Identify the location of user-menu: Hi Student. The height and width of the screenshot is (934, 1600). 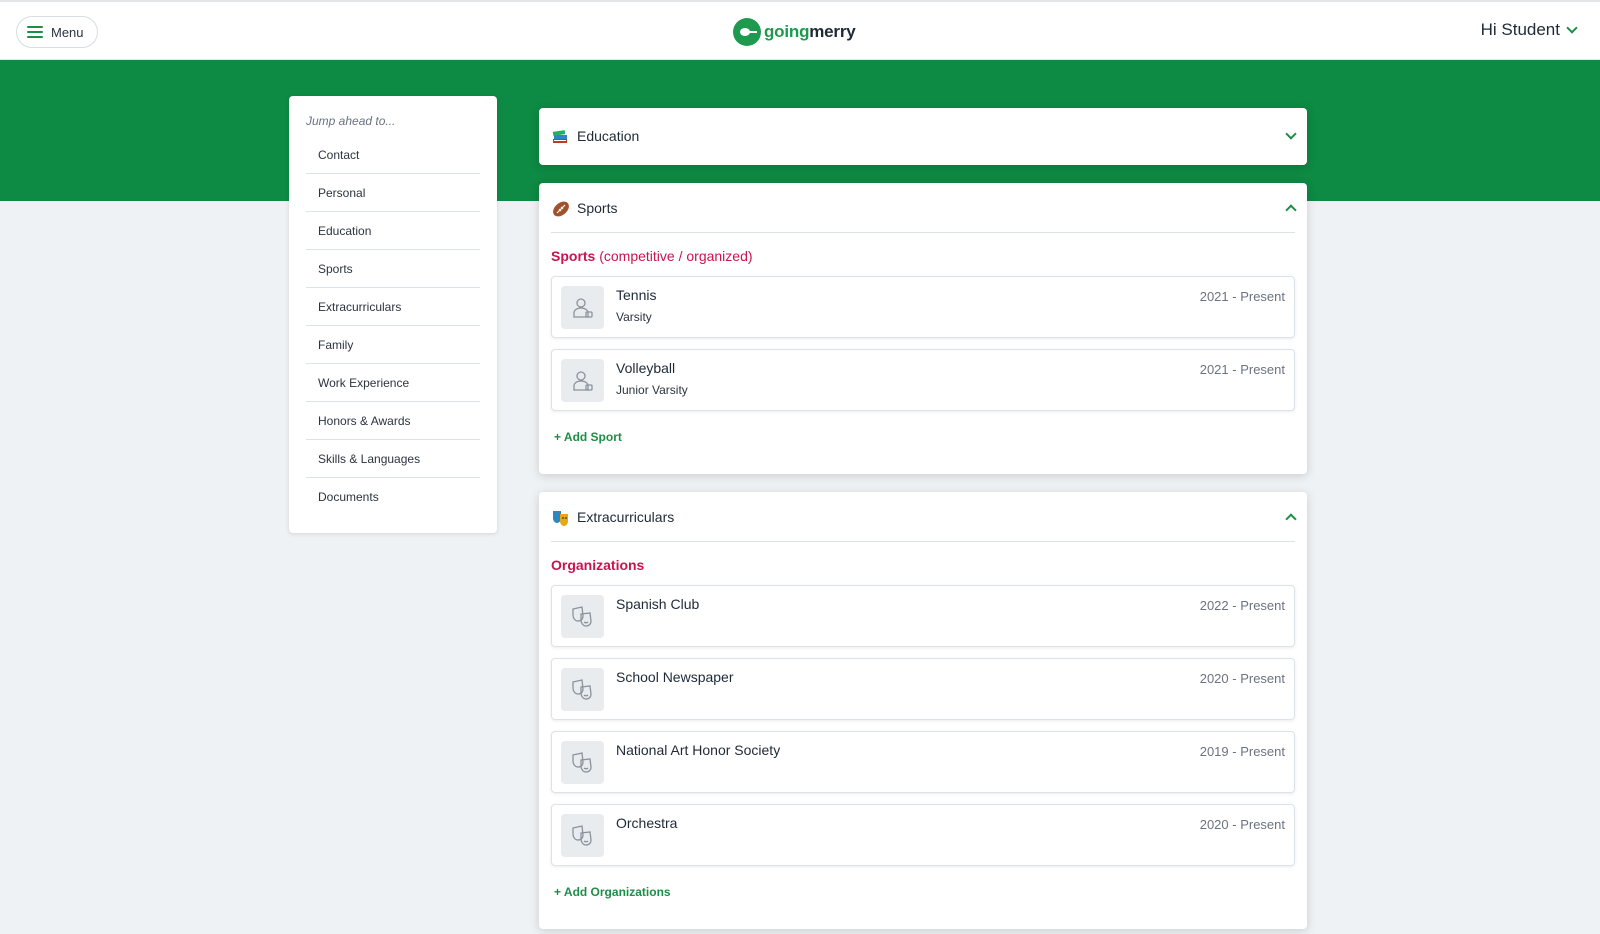
(1529, 30).